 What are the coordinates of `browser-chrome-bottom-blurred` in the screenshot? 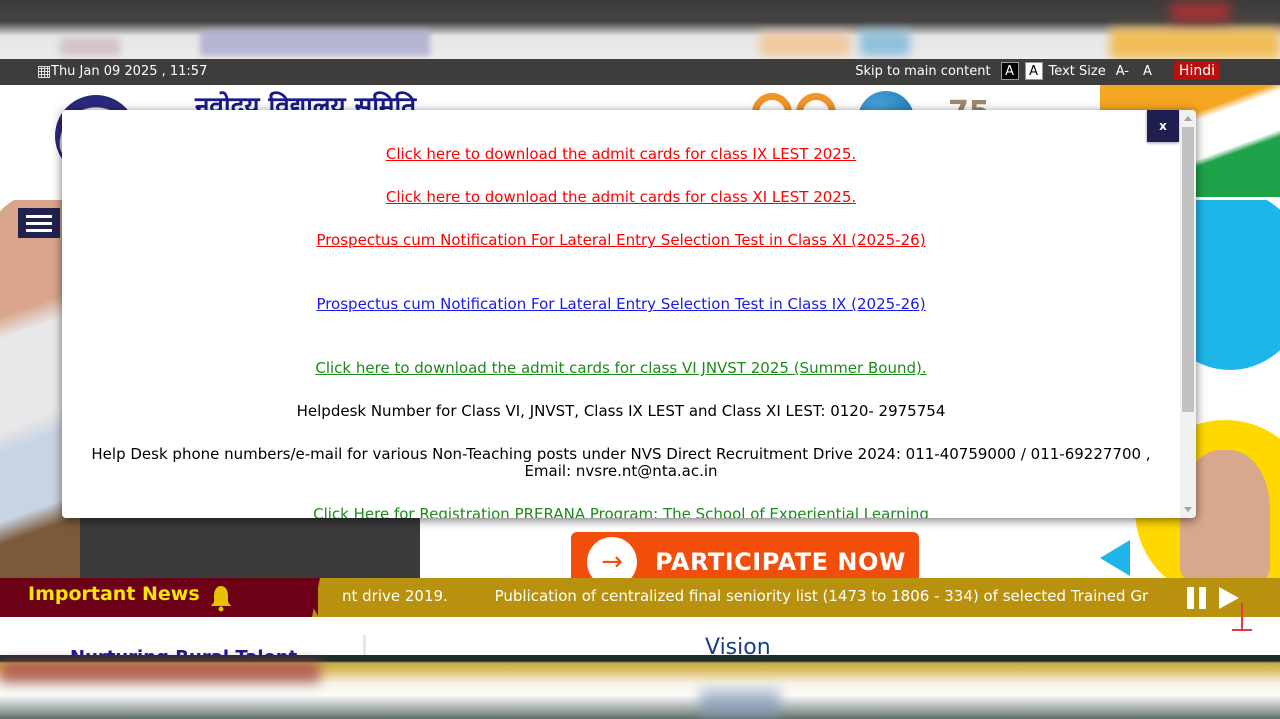 It's located at (640, 687).